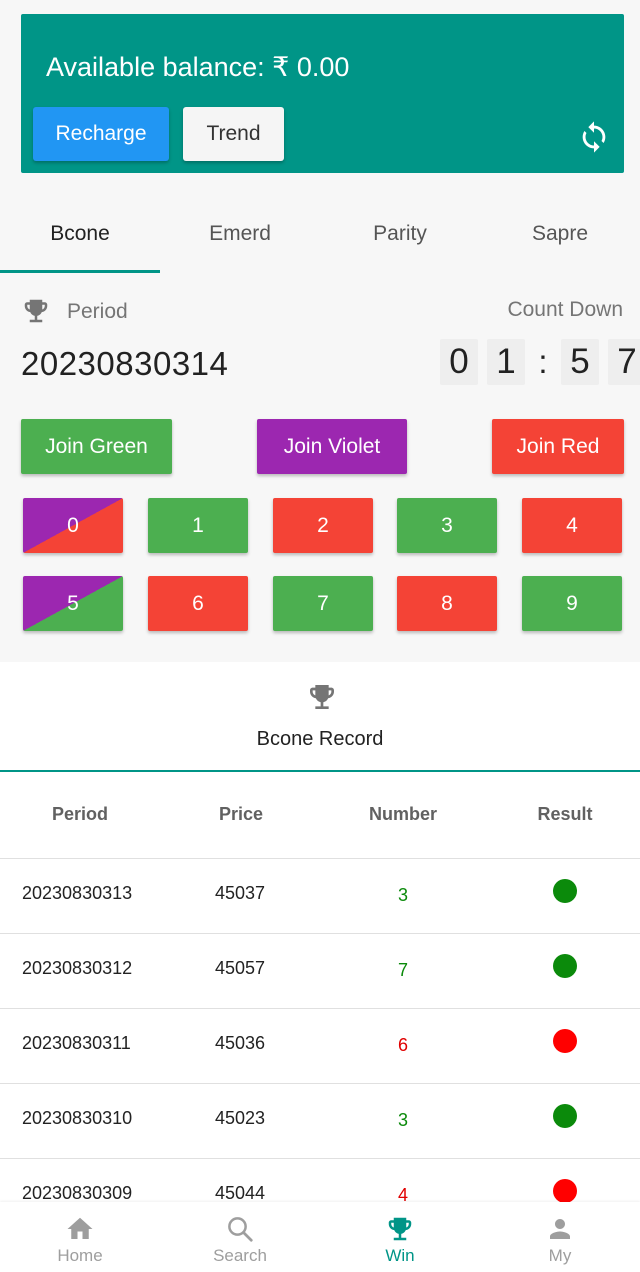 The width and height of the screenshot is (640, 1272). What do you see at coordinates (402, 970) in the screenshot?
I see `row-number: 7` at bounding box center [402, 970].